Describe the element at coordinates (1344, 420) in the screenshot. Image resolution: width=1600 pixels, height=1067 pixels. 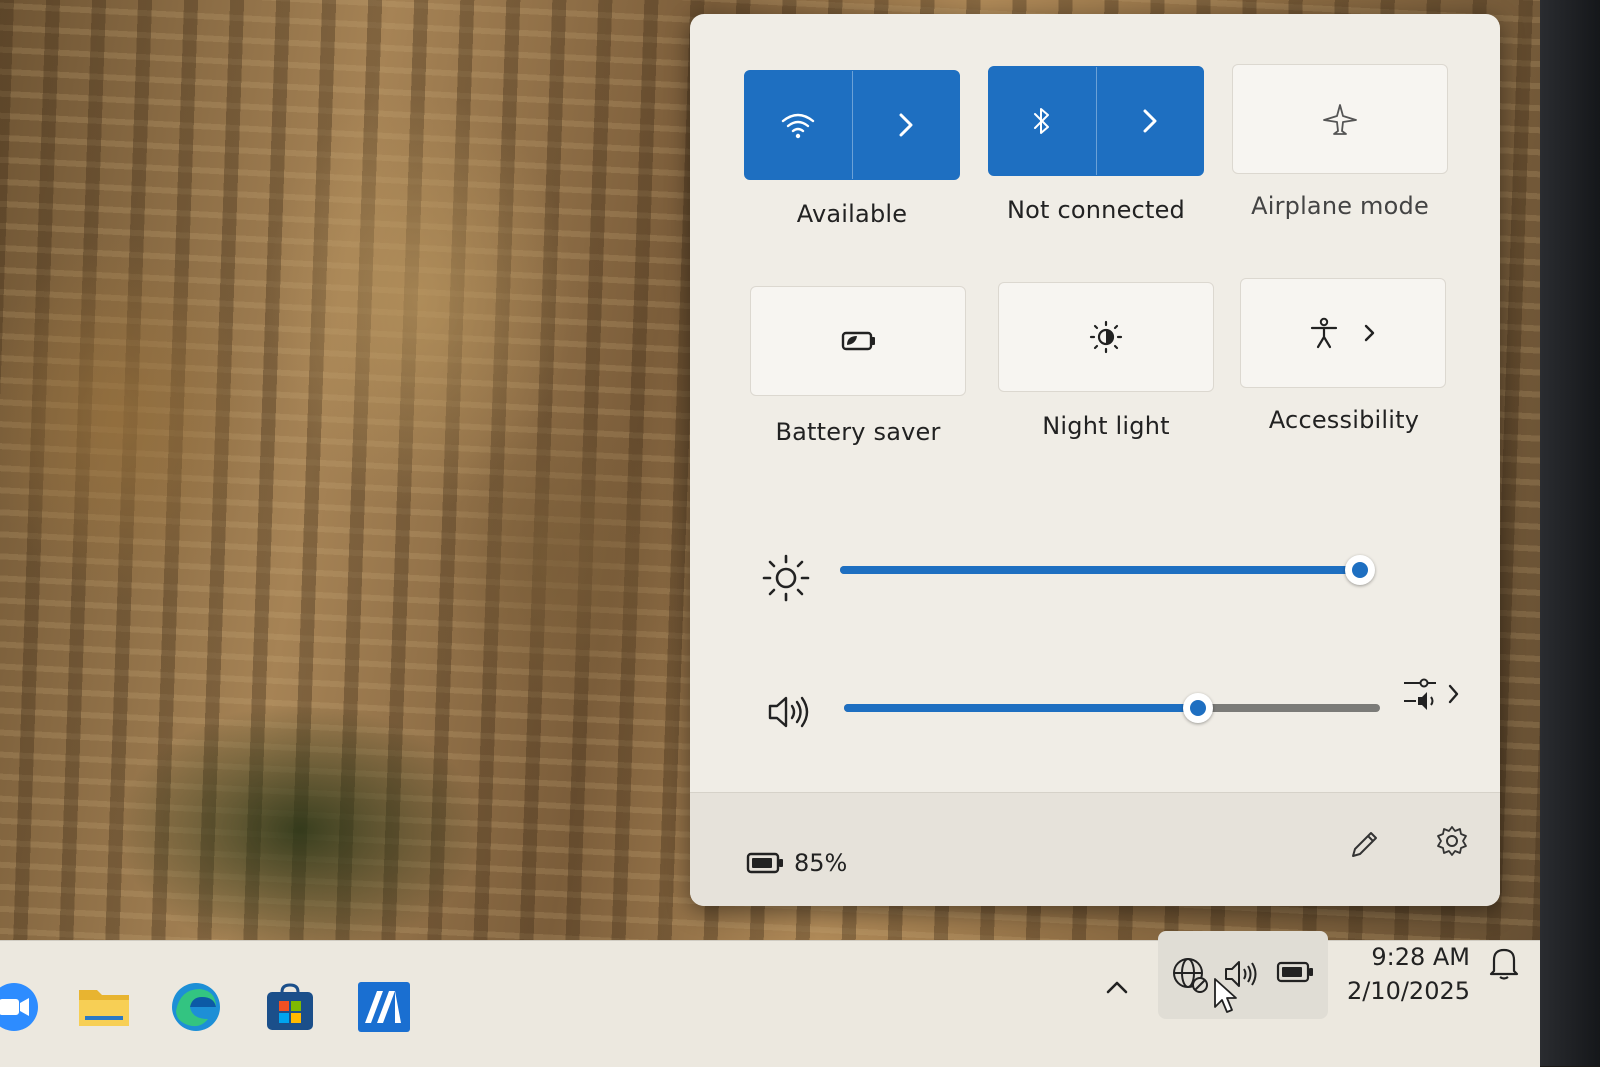
I see `accessibility-tile-label: Accessibility` at that location.